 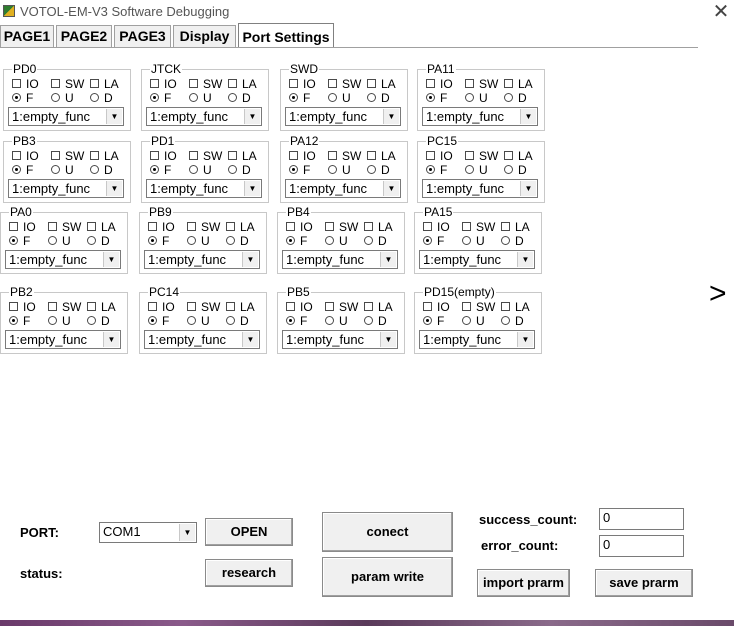 I want to click on tab-display: Display, so click(x=204, y=36).